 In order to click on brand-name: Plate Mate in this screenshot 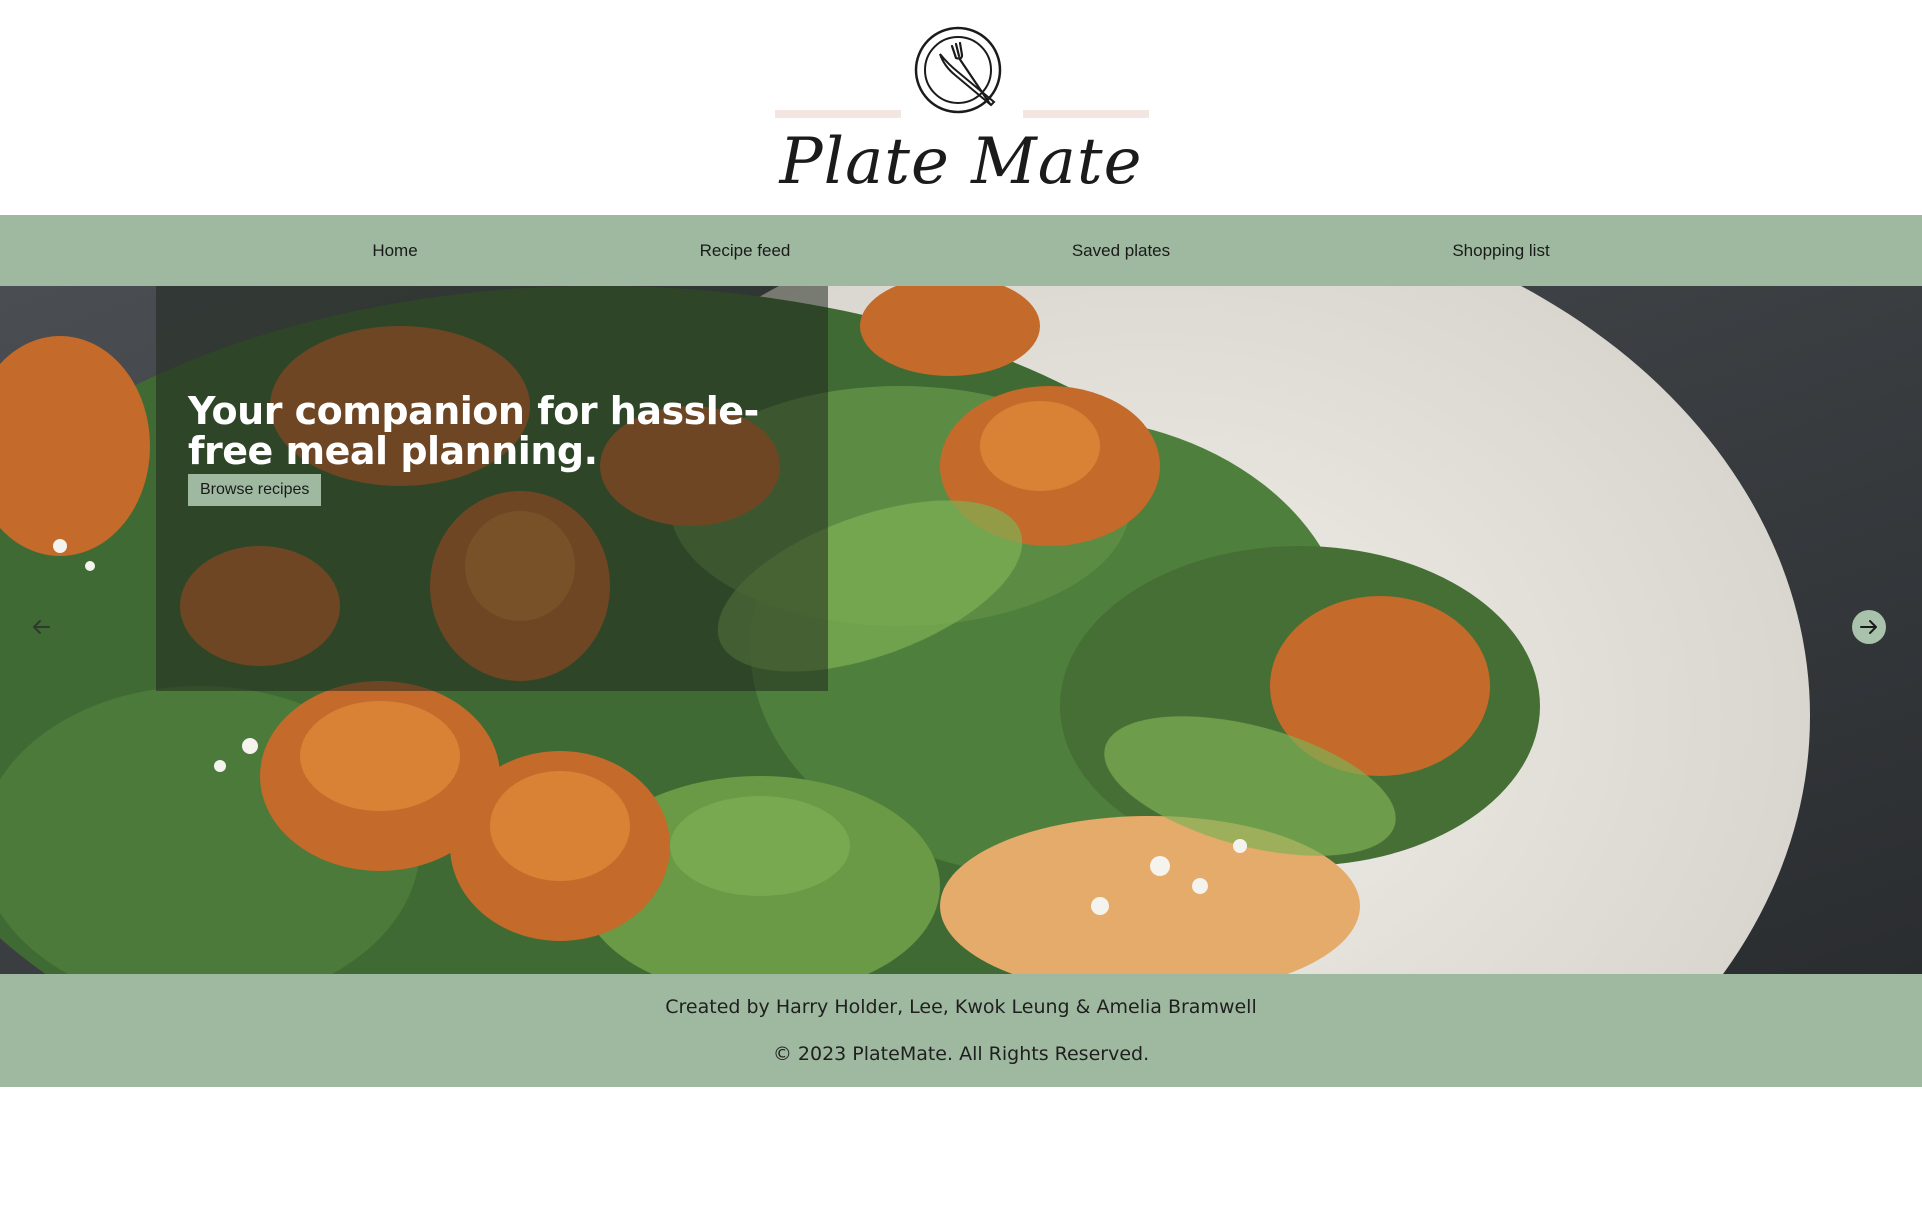, I will do `click(961, 162)`.